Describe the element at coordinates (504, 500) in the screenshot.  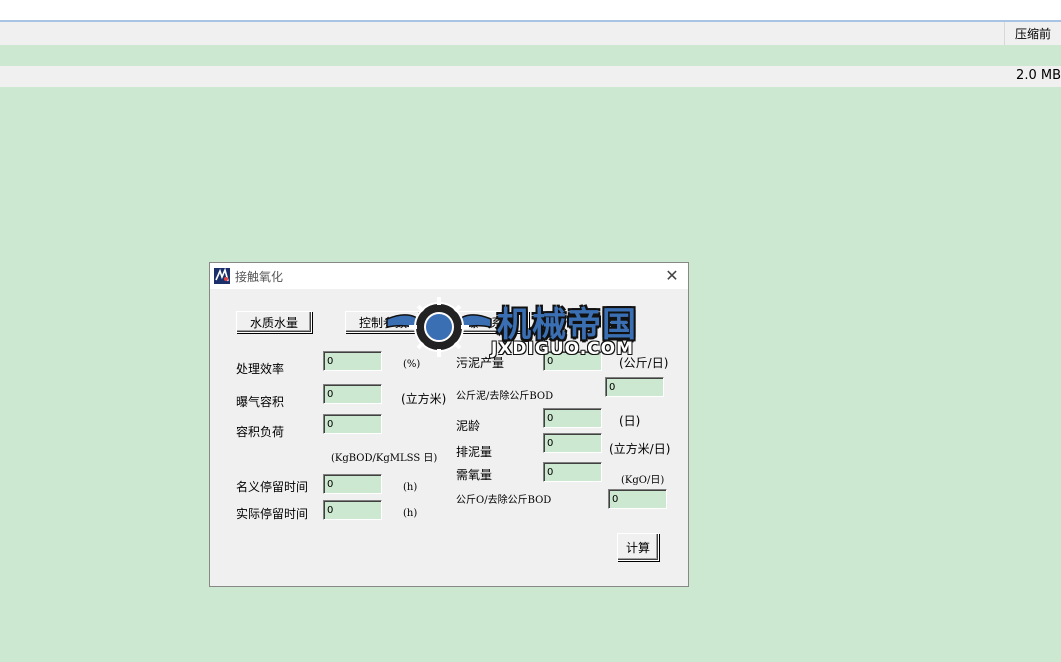
I see `o2-per-bod-label: 公斤O/去除公斤BOD` at that location.